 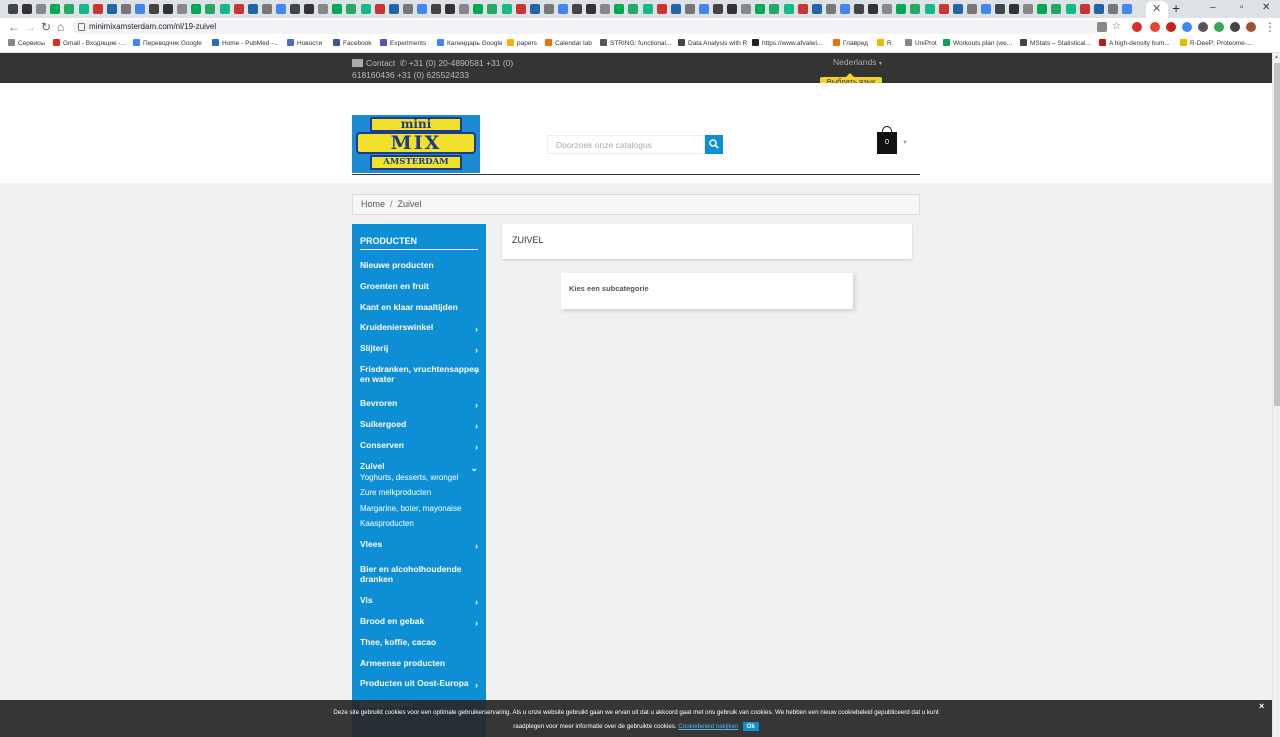 What do you see at coordinates (46, 27) in the screenshot?
I see `reload-icon: ↻` at bounding box center [46, 27].